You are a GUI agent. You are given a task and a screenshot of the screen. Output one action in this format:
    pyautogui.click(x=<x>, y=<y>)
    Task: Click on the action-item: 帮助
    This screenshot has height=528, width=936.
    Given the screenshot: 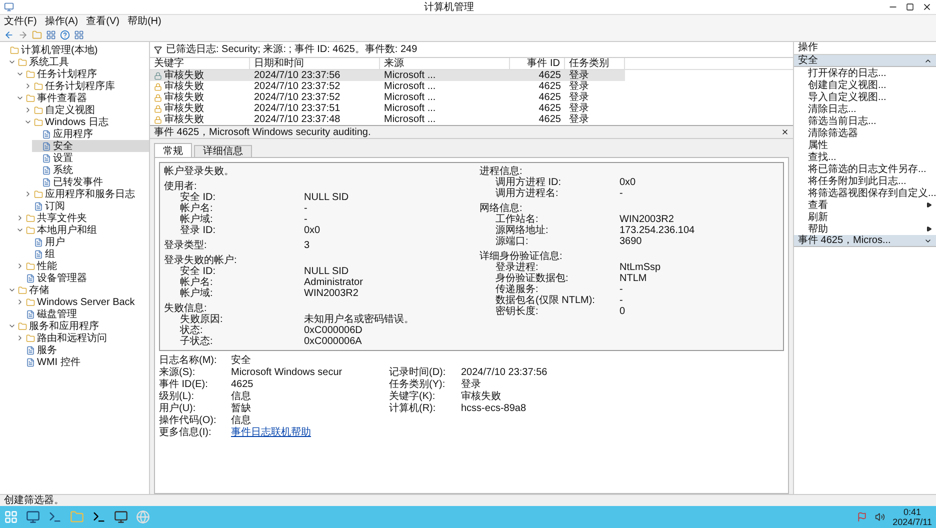 What is the action you would take?
    pyautogui.click(x=867, y=229)
    